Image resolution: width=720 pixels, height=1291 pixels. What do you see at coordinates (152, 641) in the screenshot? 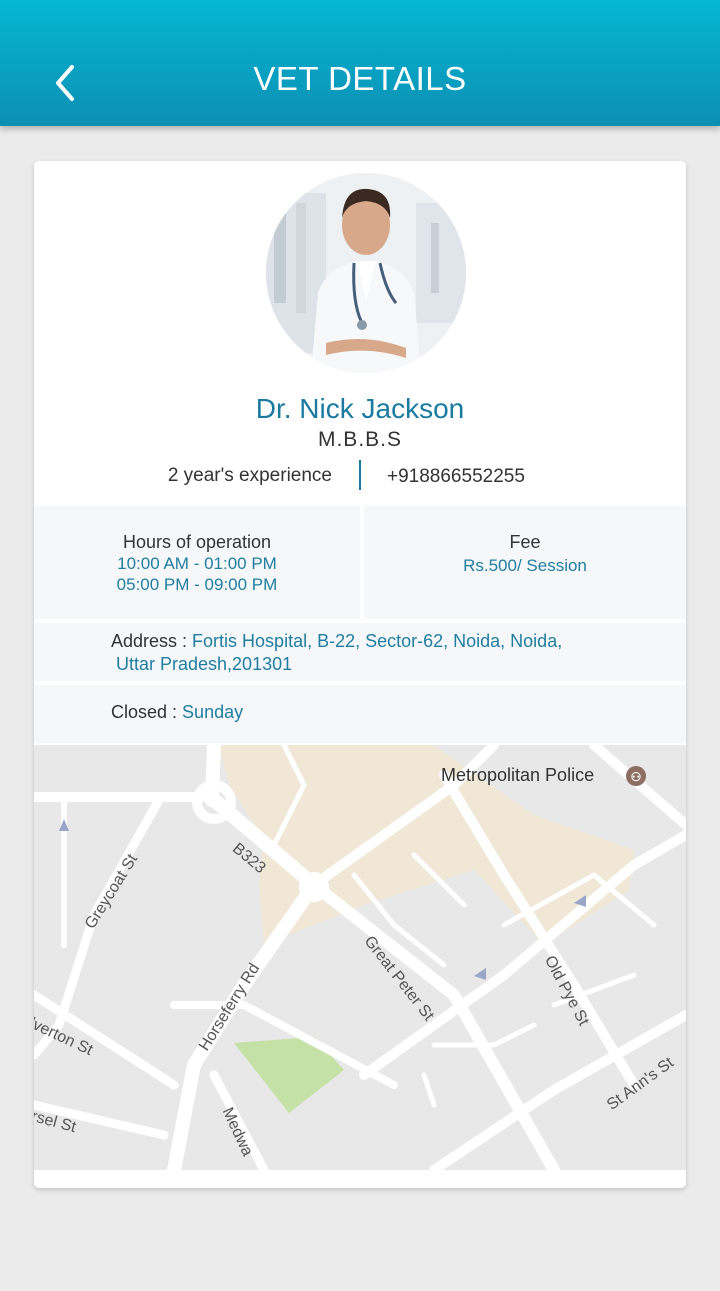
I see `address-label: Address :` at bounding box center [152, 641].